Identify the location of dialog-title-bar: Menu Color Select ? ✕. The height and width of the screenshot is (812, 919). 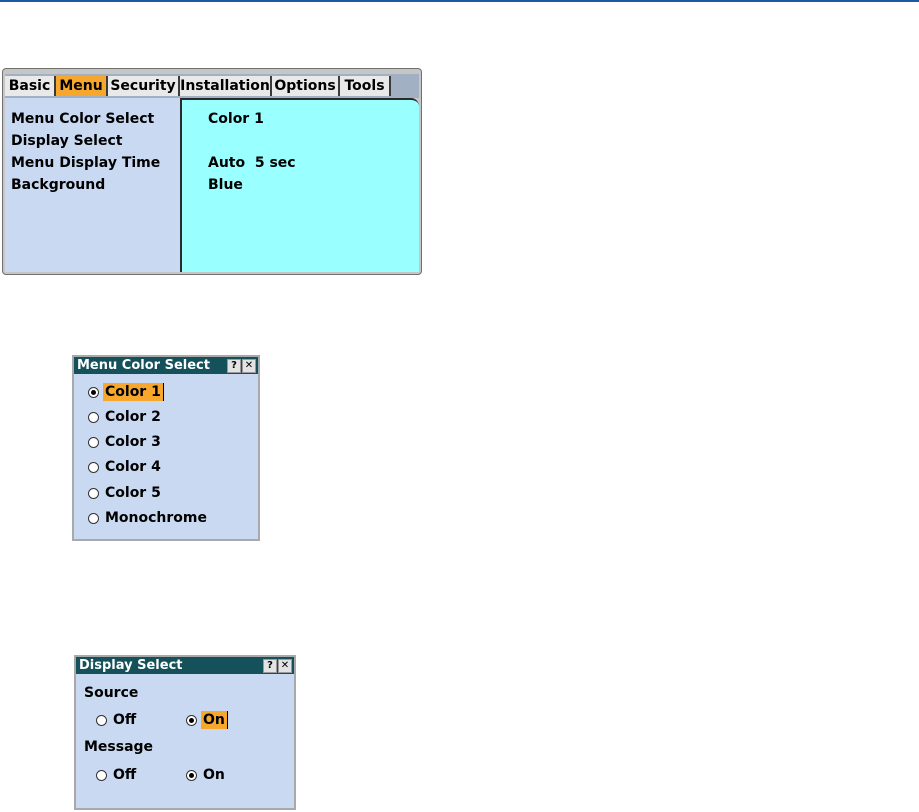
(166, 365).